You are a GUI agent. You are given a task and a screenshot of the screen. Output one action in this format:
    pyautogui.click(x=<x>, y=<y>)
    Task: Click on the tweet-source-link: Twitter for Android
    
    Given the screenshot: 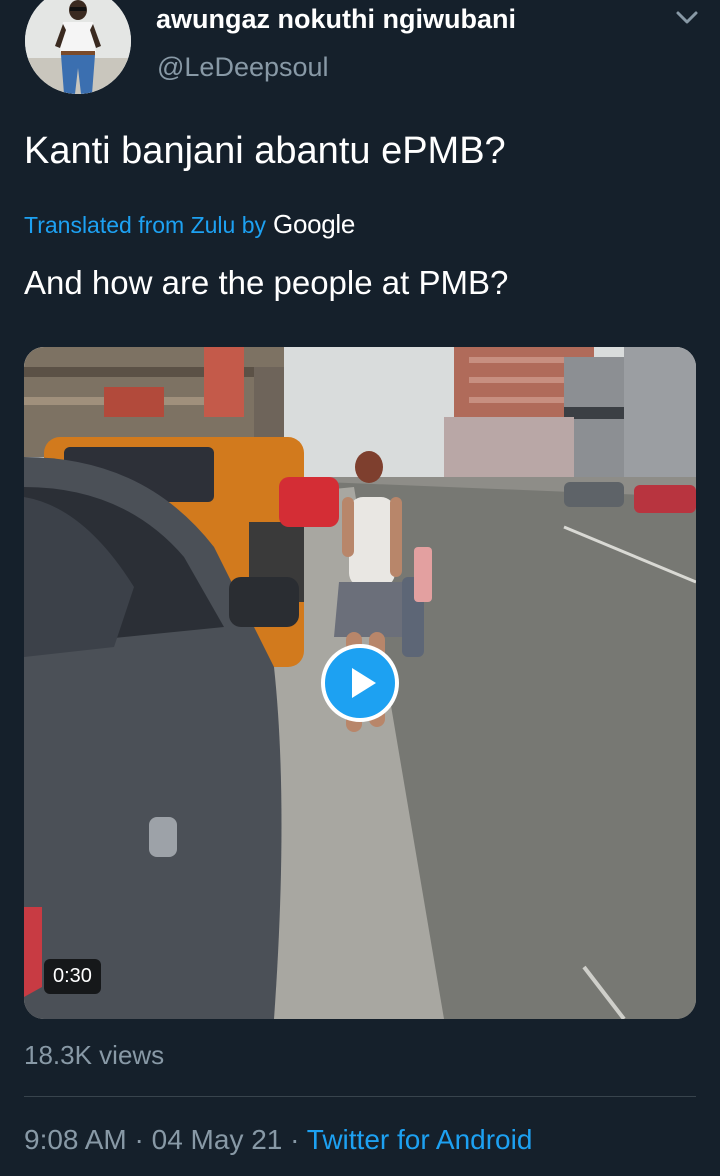 What is the action you would take?
    pyautogui.click(x=420, y=1139)
    